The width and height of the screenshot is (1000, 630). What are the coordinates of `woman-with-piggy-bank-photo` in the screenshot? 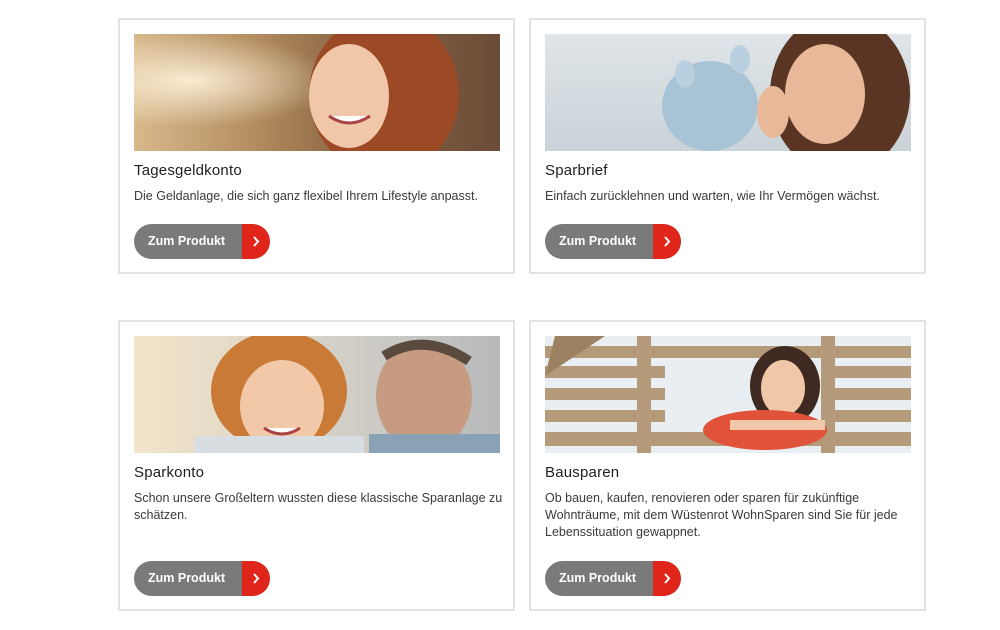 It's located at (728, 92).